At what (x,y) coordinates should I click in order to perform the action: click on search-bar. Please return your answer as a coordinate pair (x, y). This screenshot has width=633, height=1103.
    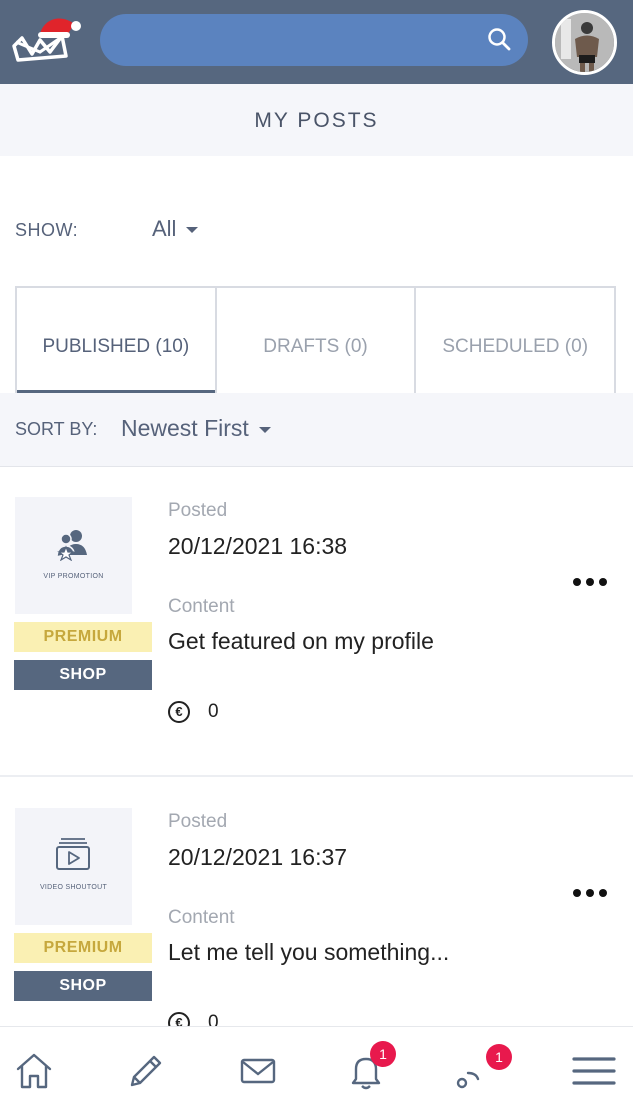
    Looking at the image, I should click on (314, 40).